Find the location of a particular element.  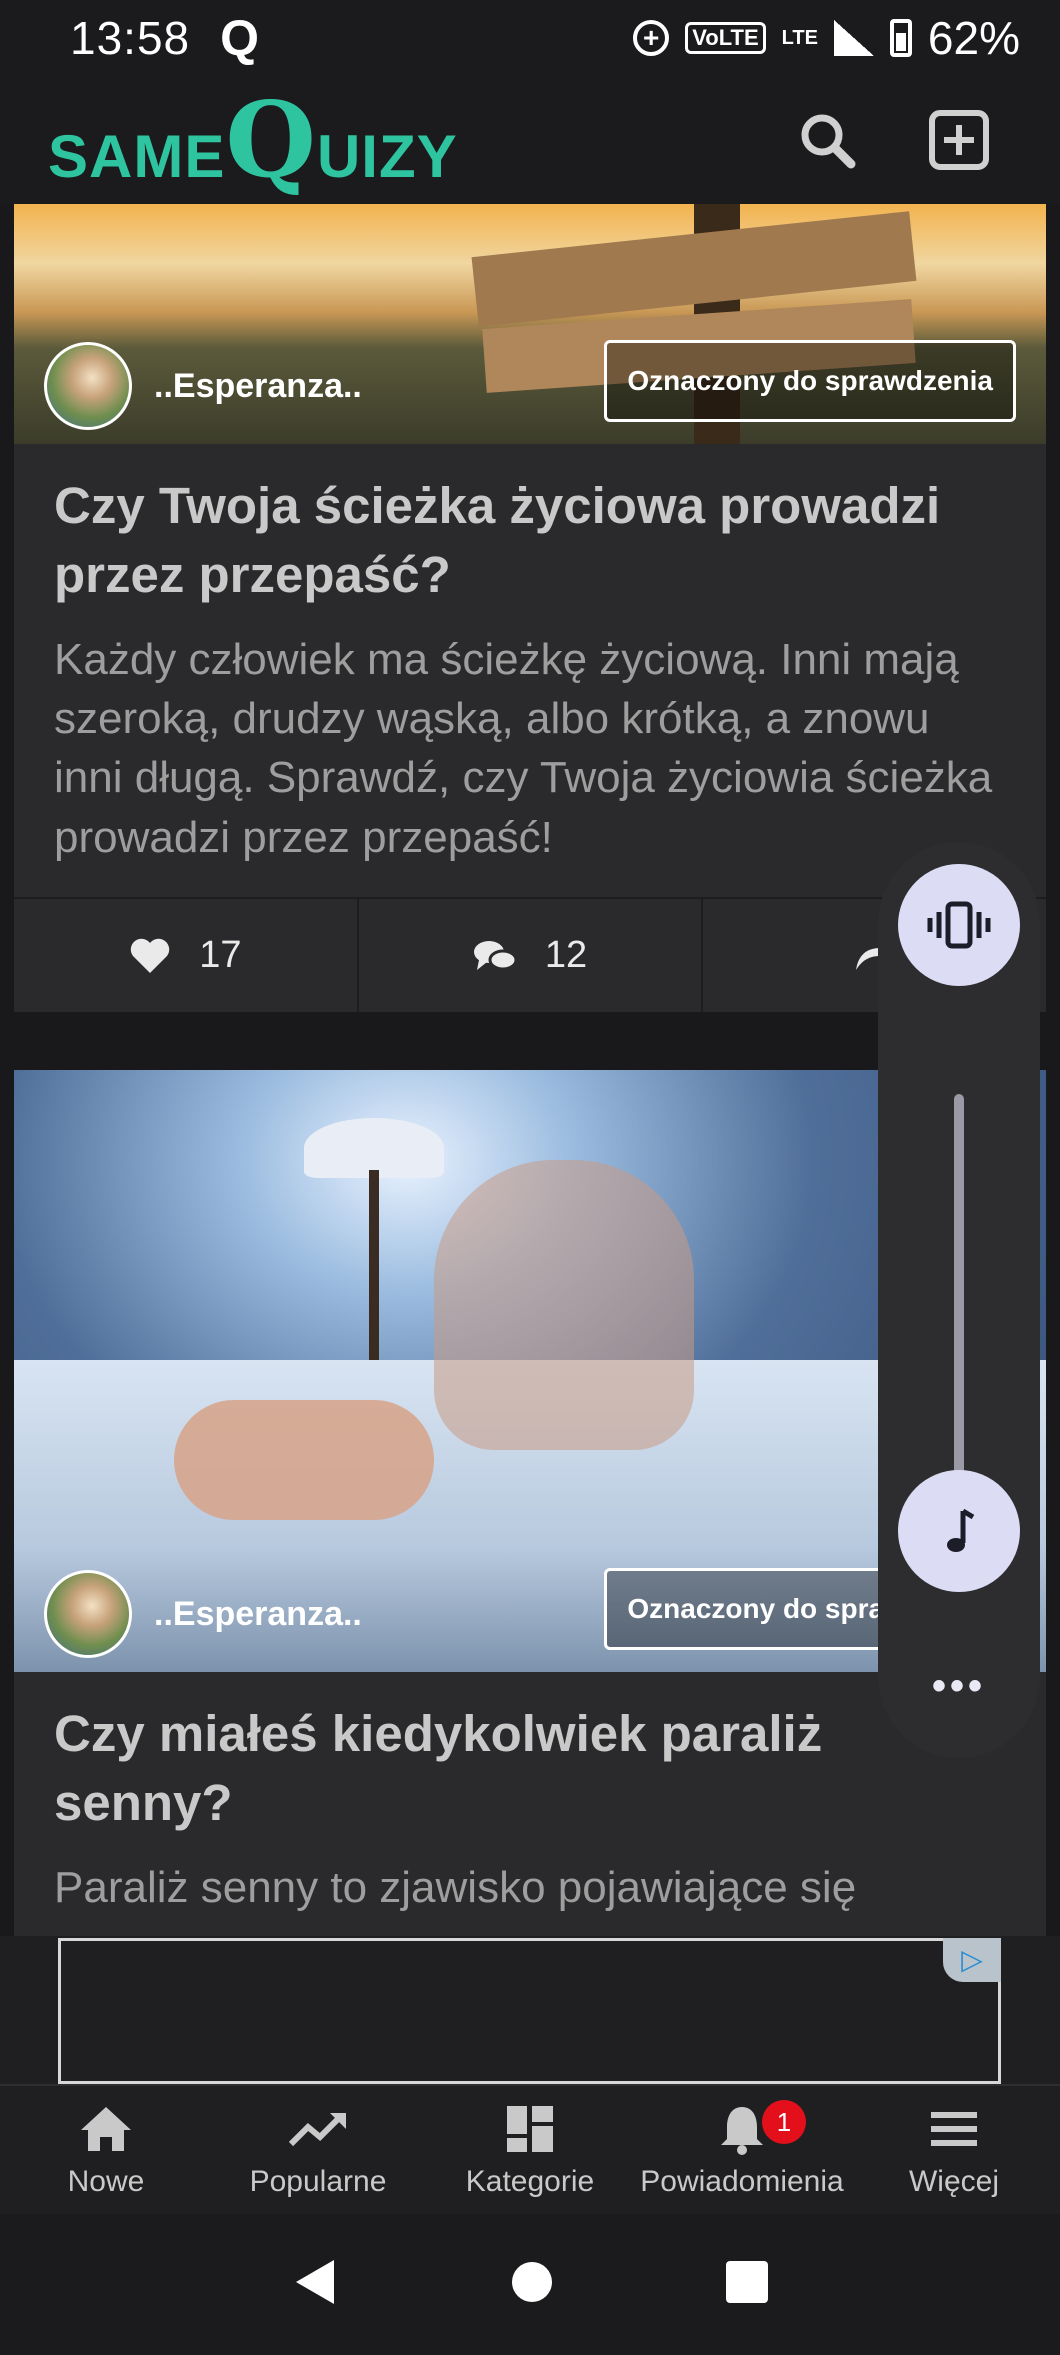

nav-label: Kategorie is located at coordinates (530, 2181).